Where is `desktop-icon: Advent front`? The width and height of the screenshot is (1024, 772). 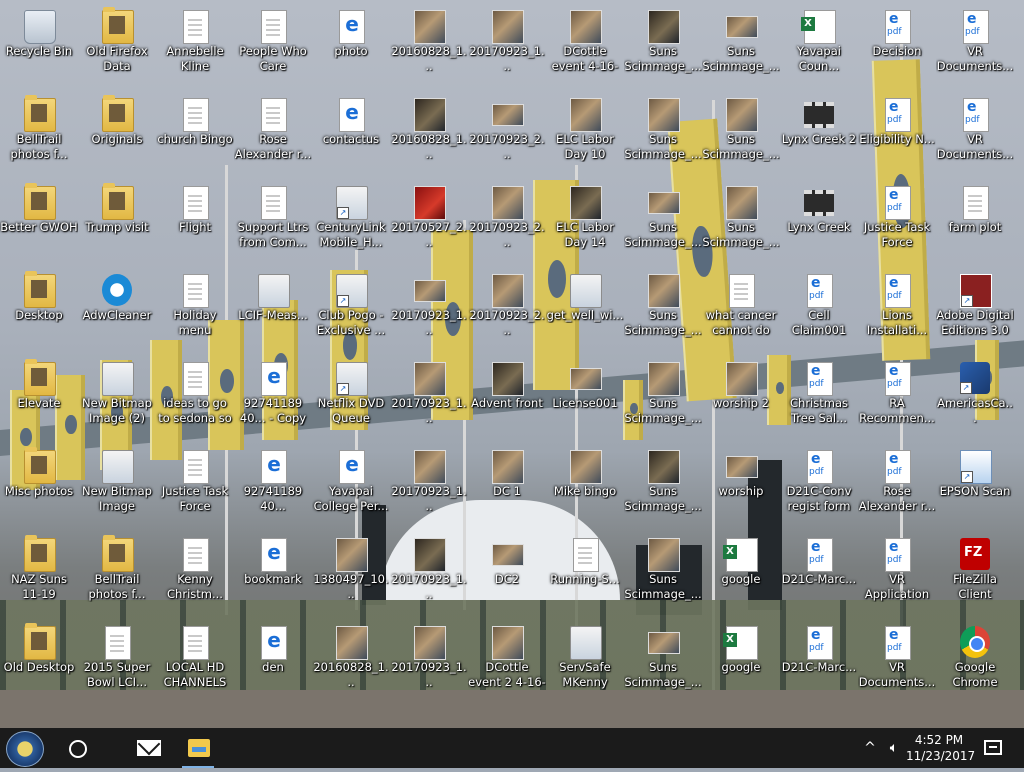
desktop-icon: Advent front is located at coordinates (507, 397).